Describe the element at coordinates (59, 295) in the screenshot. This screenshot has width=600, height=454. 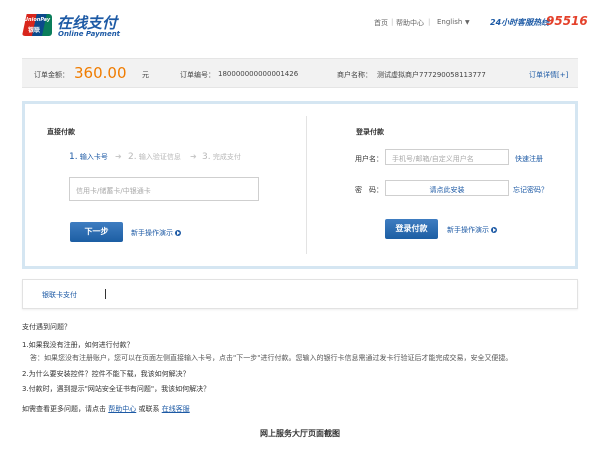
I see `tab-unionpay-card: 银联卡支付` at that location.